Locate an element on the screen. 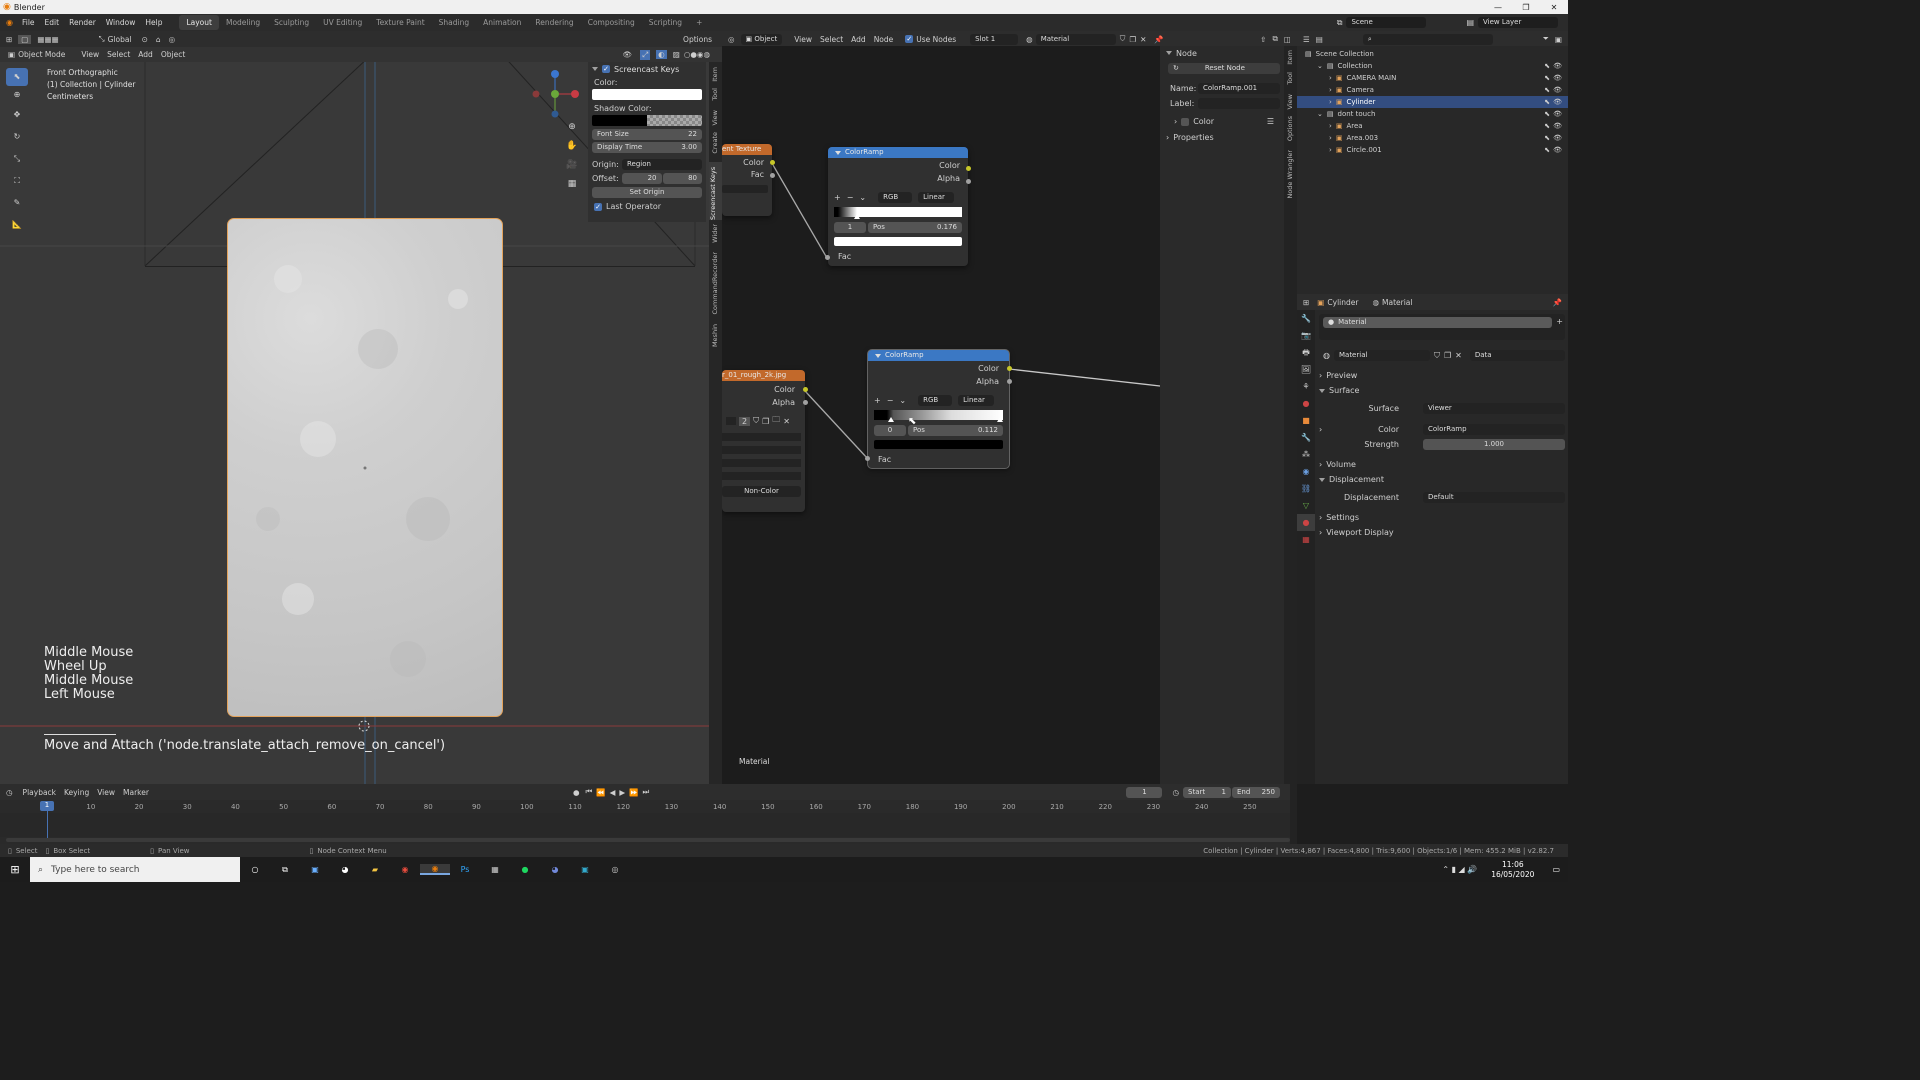 This screenshot has height=1080, width=1920. stop-color-swatch is located at coordinates (938, 444).